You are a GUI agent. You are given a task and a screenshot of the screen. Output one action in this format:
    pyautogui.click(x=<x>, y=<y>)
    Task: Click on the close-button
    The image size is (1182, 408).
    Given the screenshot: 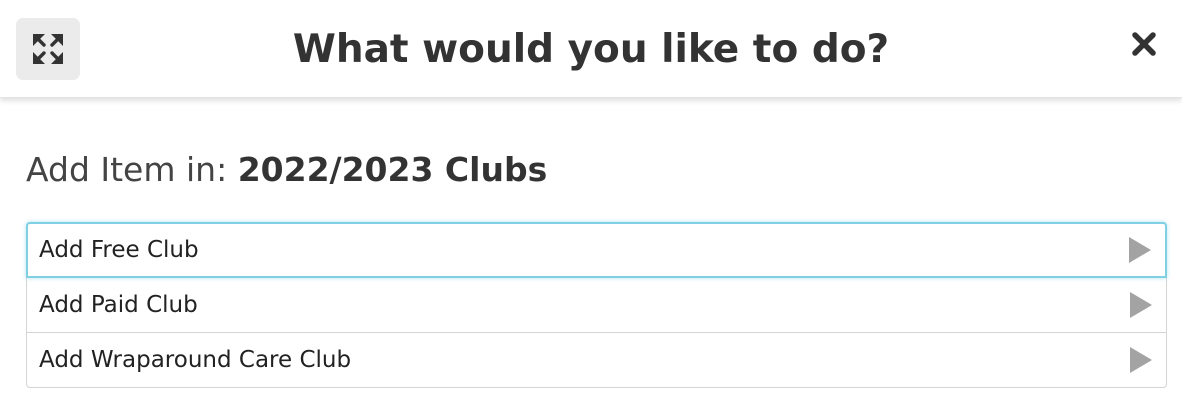 What is the action you would take?
    pyautogui.click(x=1144, y=44)
    